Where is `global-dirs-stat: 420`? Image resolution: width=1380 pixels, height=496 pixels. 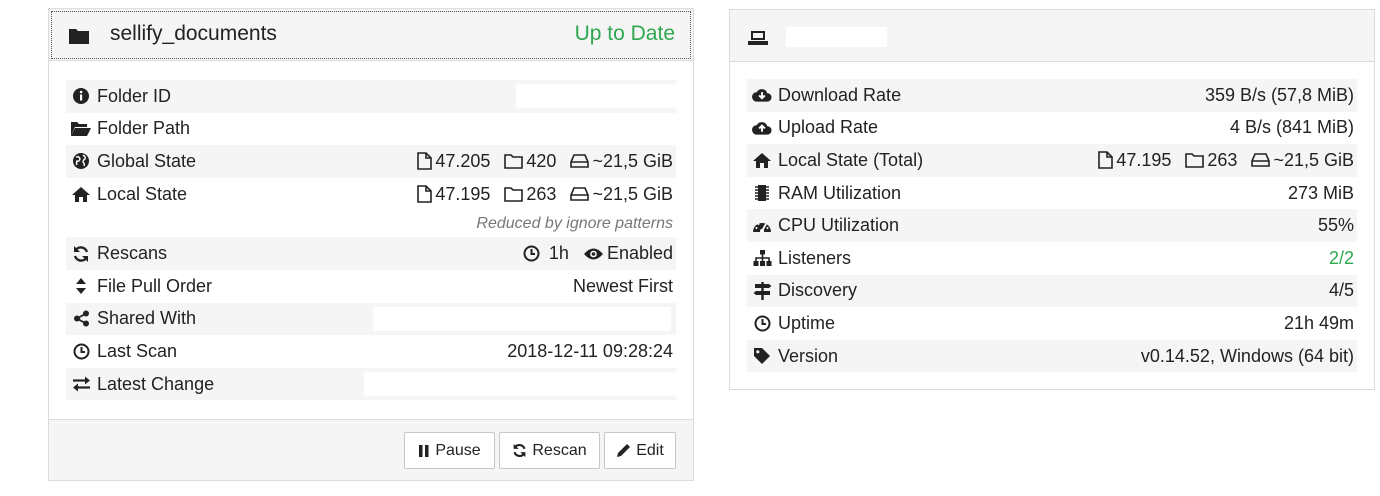 global-dirs-stat: 420 is located at coordinates (530, 161).